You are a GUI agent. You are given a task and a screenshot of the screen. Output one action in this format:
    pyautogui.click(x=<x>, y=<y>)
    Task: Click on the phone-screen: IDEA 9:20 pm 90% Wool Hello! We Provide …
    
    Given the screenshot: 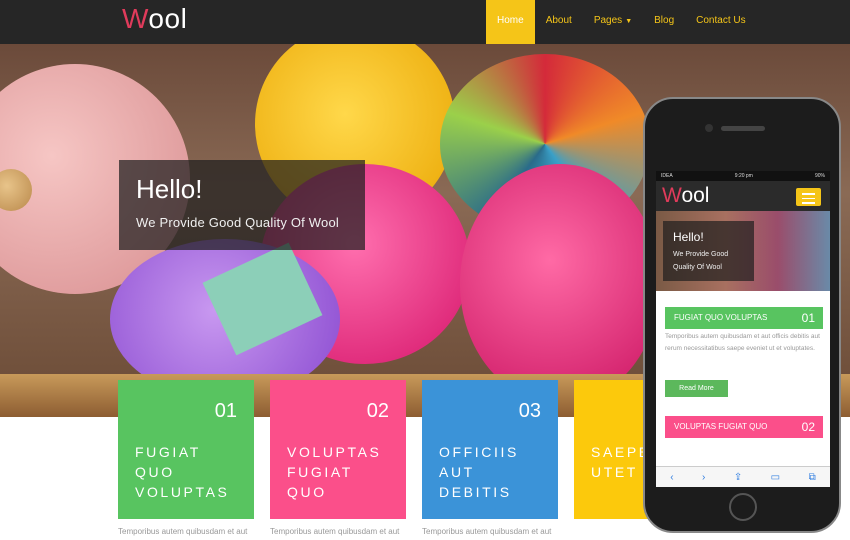 What is the action you would take?
    pyautogui.click(x=743, y=329)
    